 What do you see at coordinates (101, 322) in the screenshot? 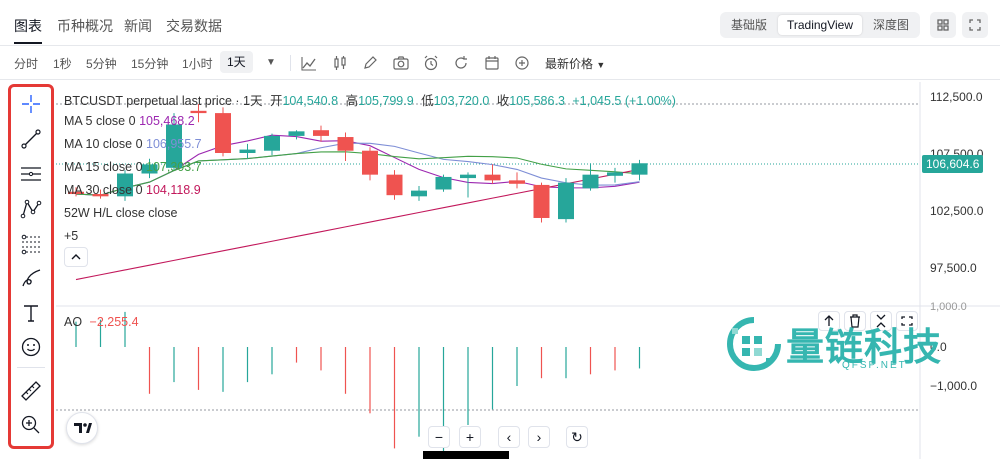
I see `ao-legend: AO −2,255.4` at bounding box center [101, 322].